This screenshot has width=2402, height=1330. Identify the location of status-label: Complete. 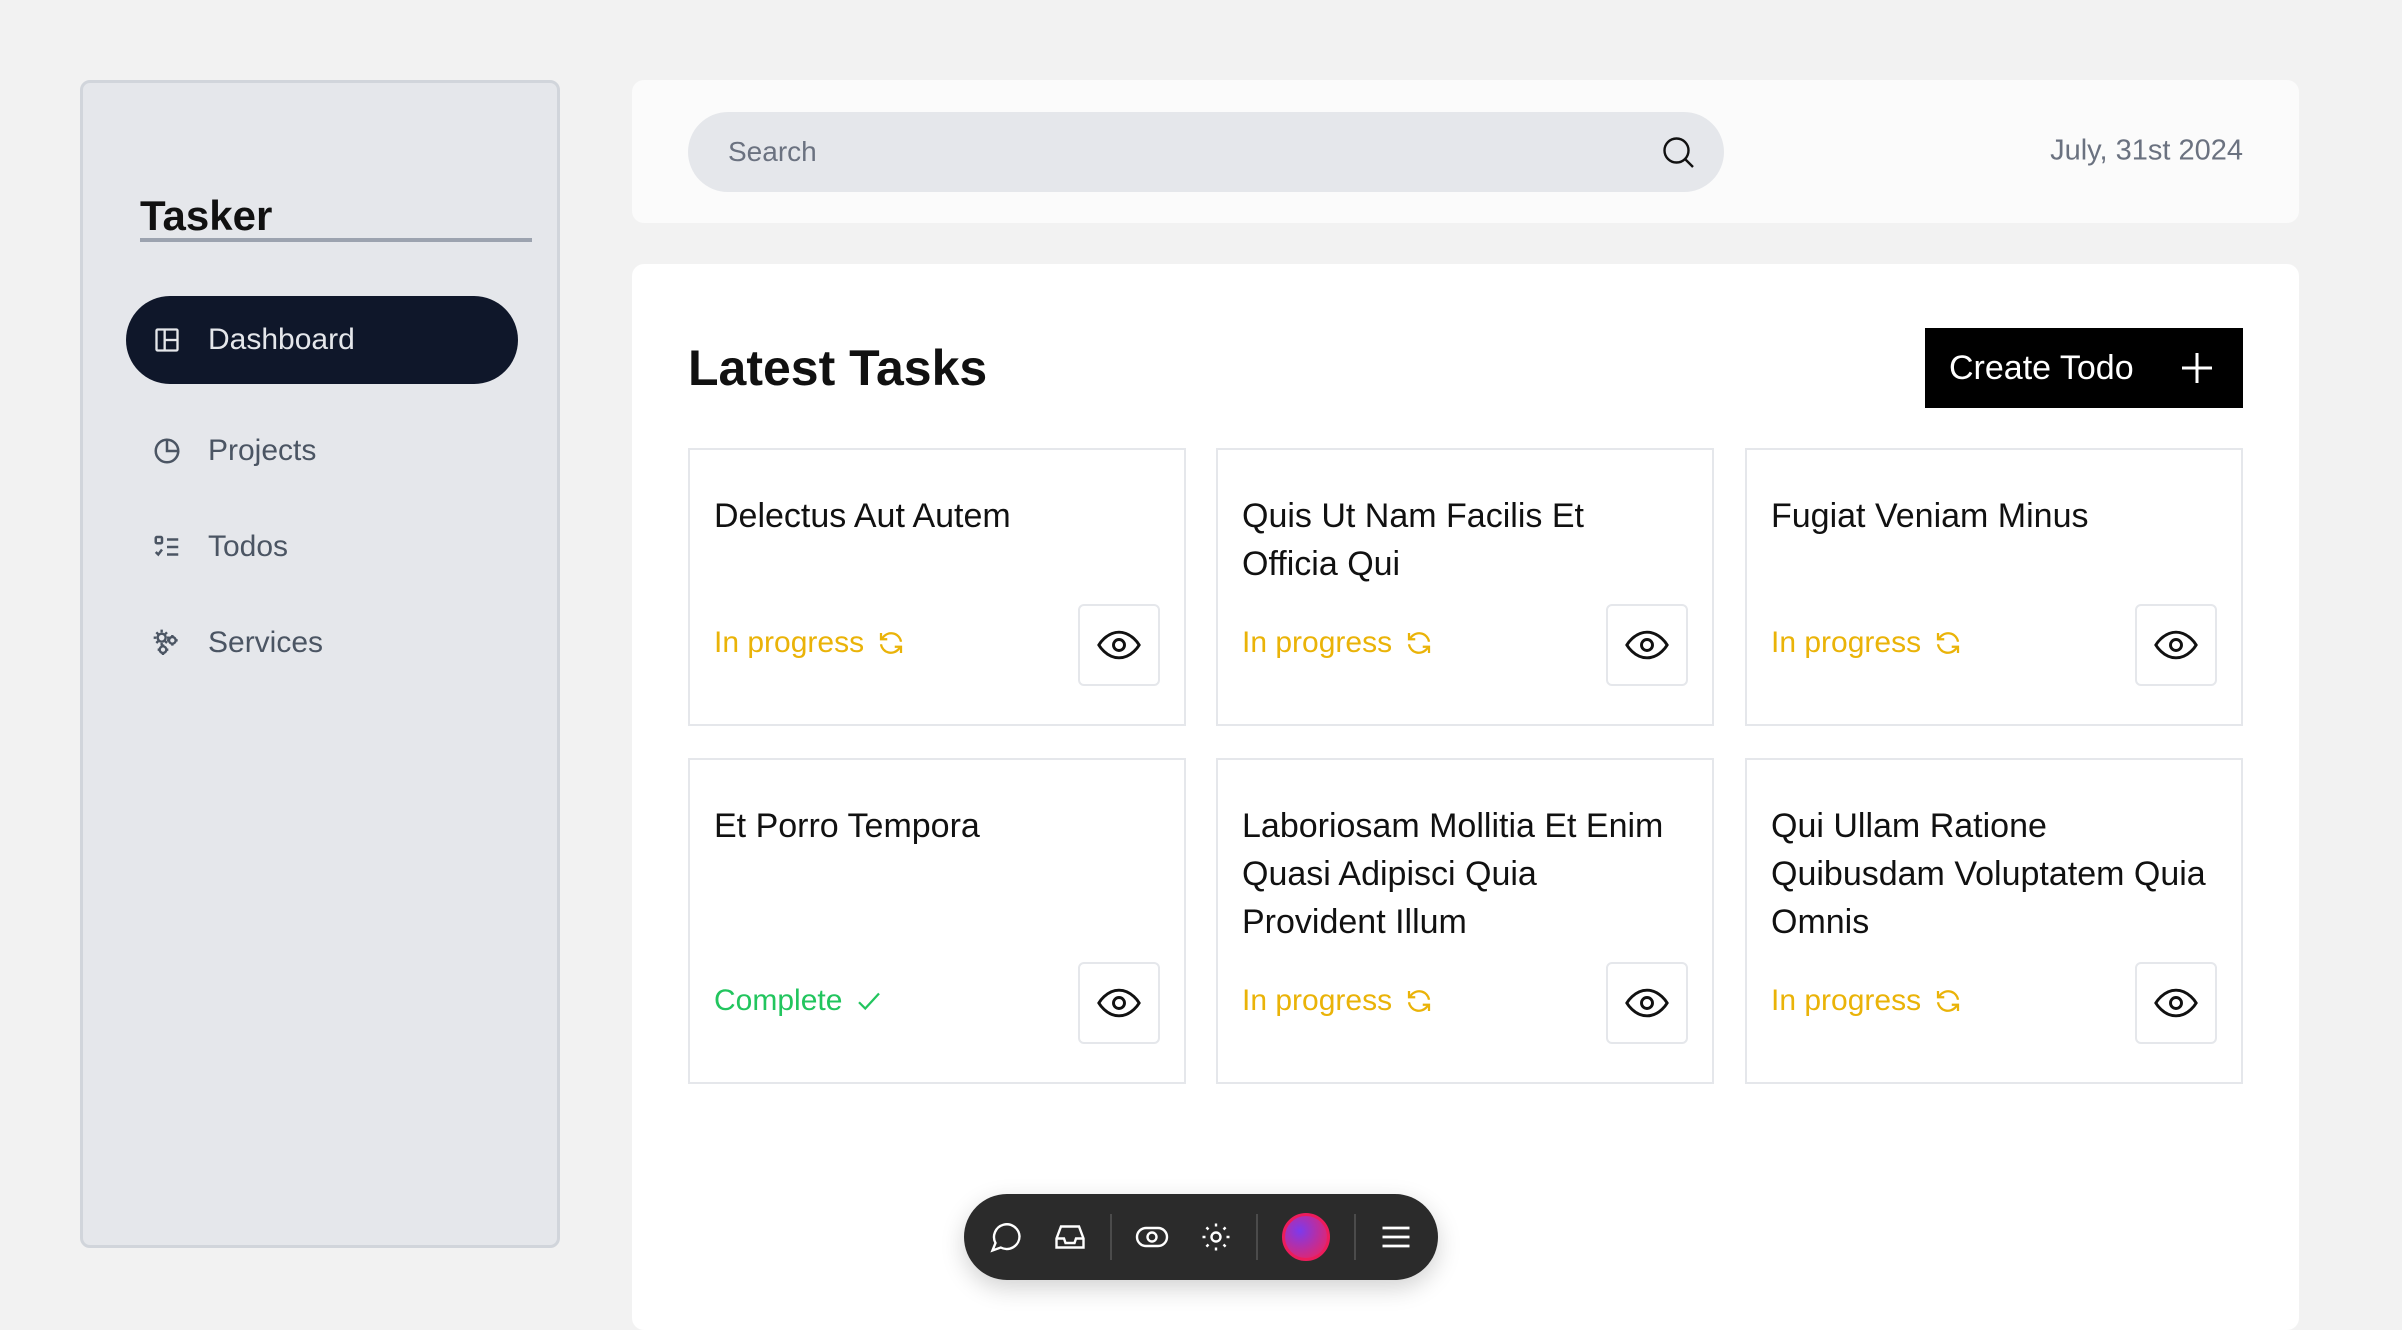
(778, 1000).